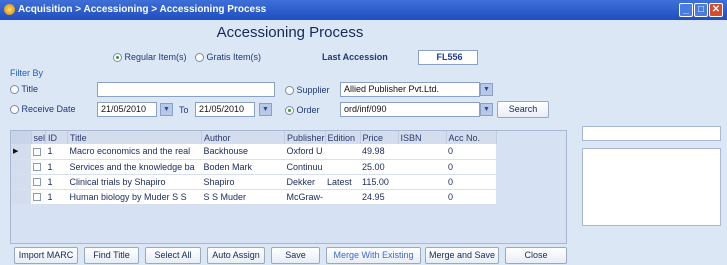  What do you see at coordinates (134, 152) in the screenshot?
I see `cell-title: Macro economics and the real` at bounding box center [134, 152].